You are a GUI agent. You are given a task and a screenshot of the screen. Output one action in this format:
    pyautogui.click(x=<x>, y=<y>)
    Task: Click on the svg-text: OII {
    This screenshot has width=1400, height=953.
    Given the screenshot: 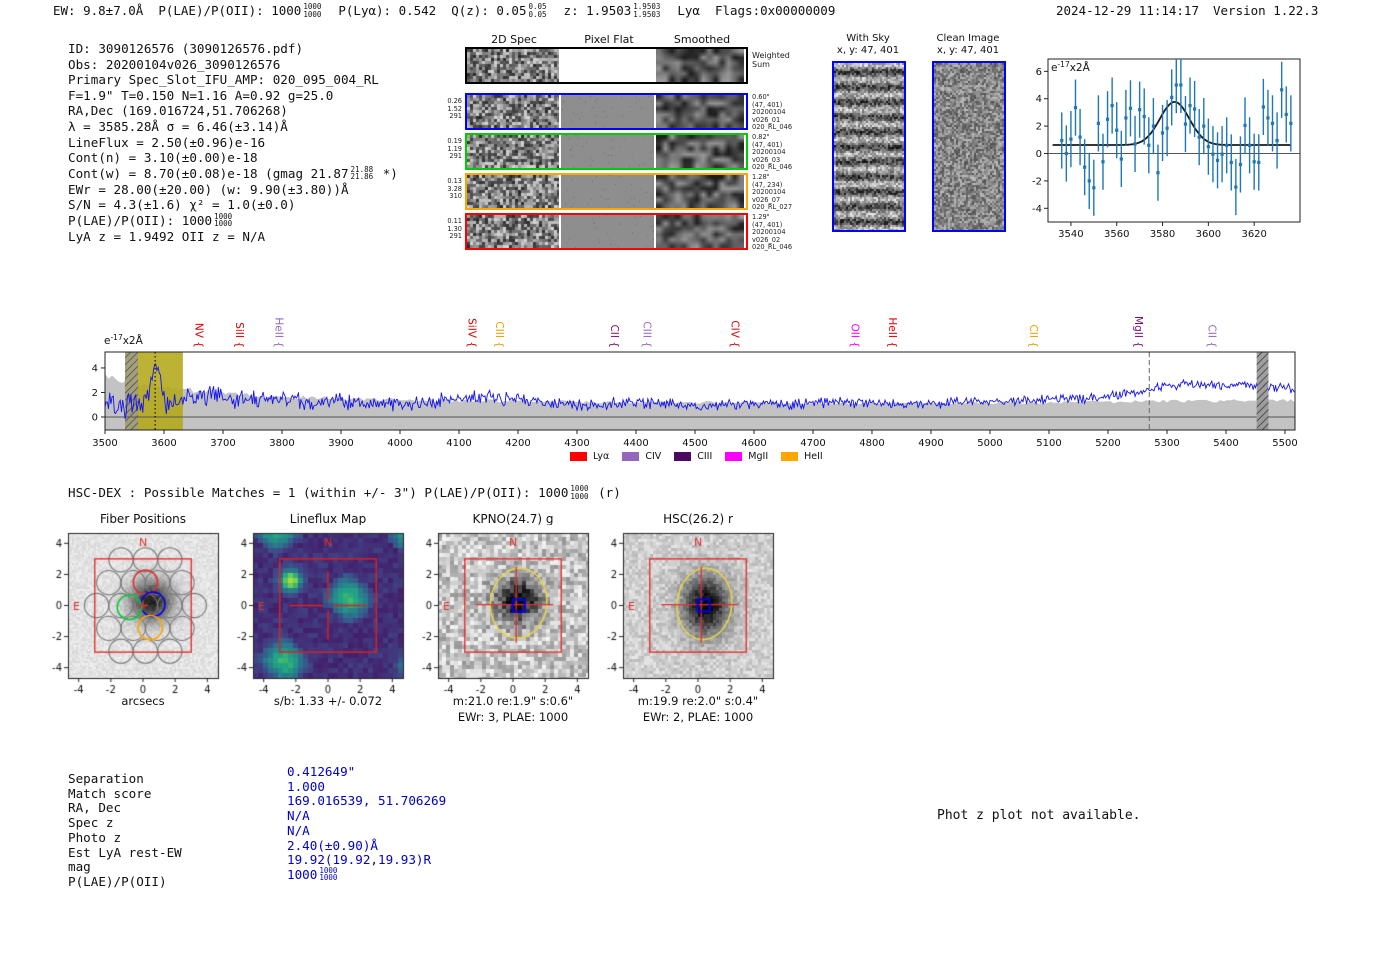 What is the action you would take?
    pyautogui.click(x=854, y=336)
    